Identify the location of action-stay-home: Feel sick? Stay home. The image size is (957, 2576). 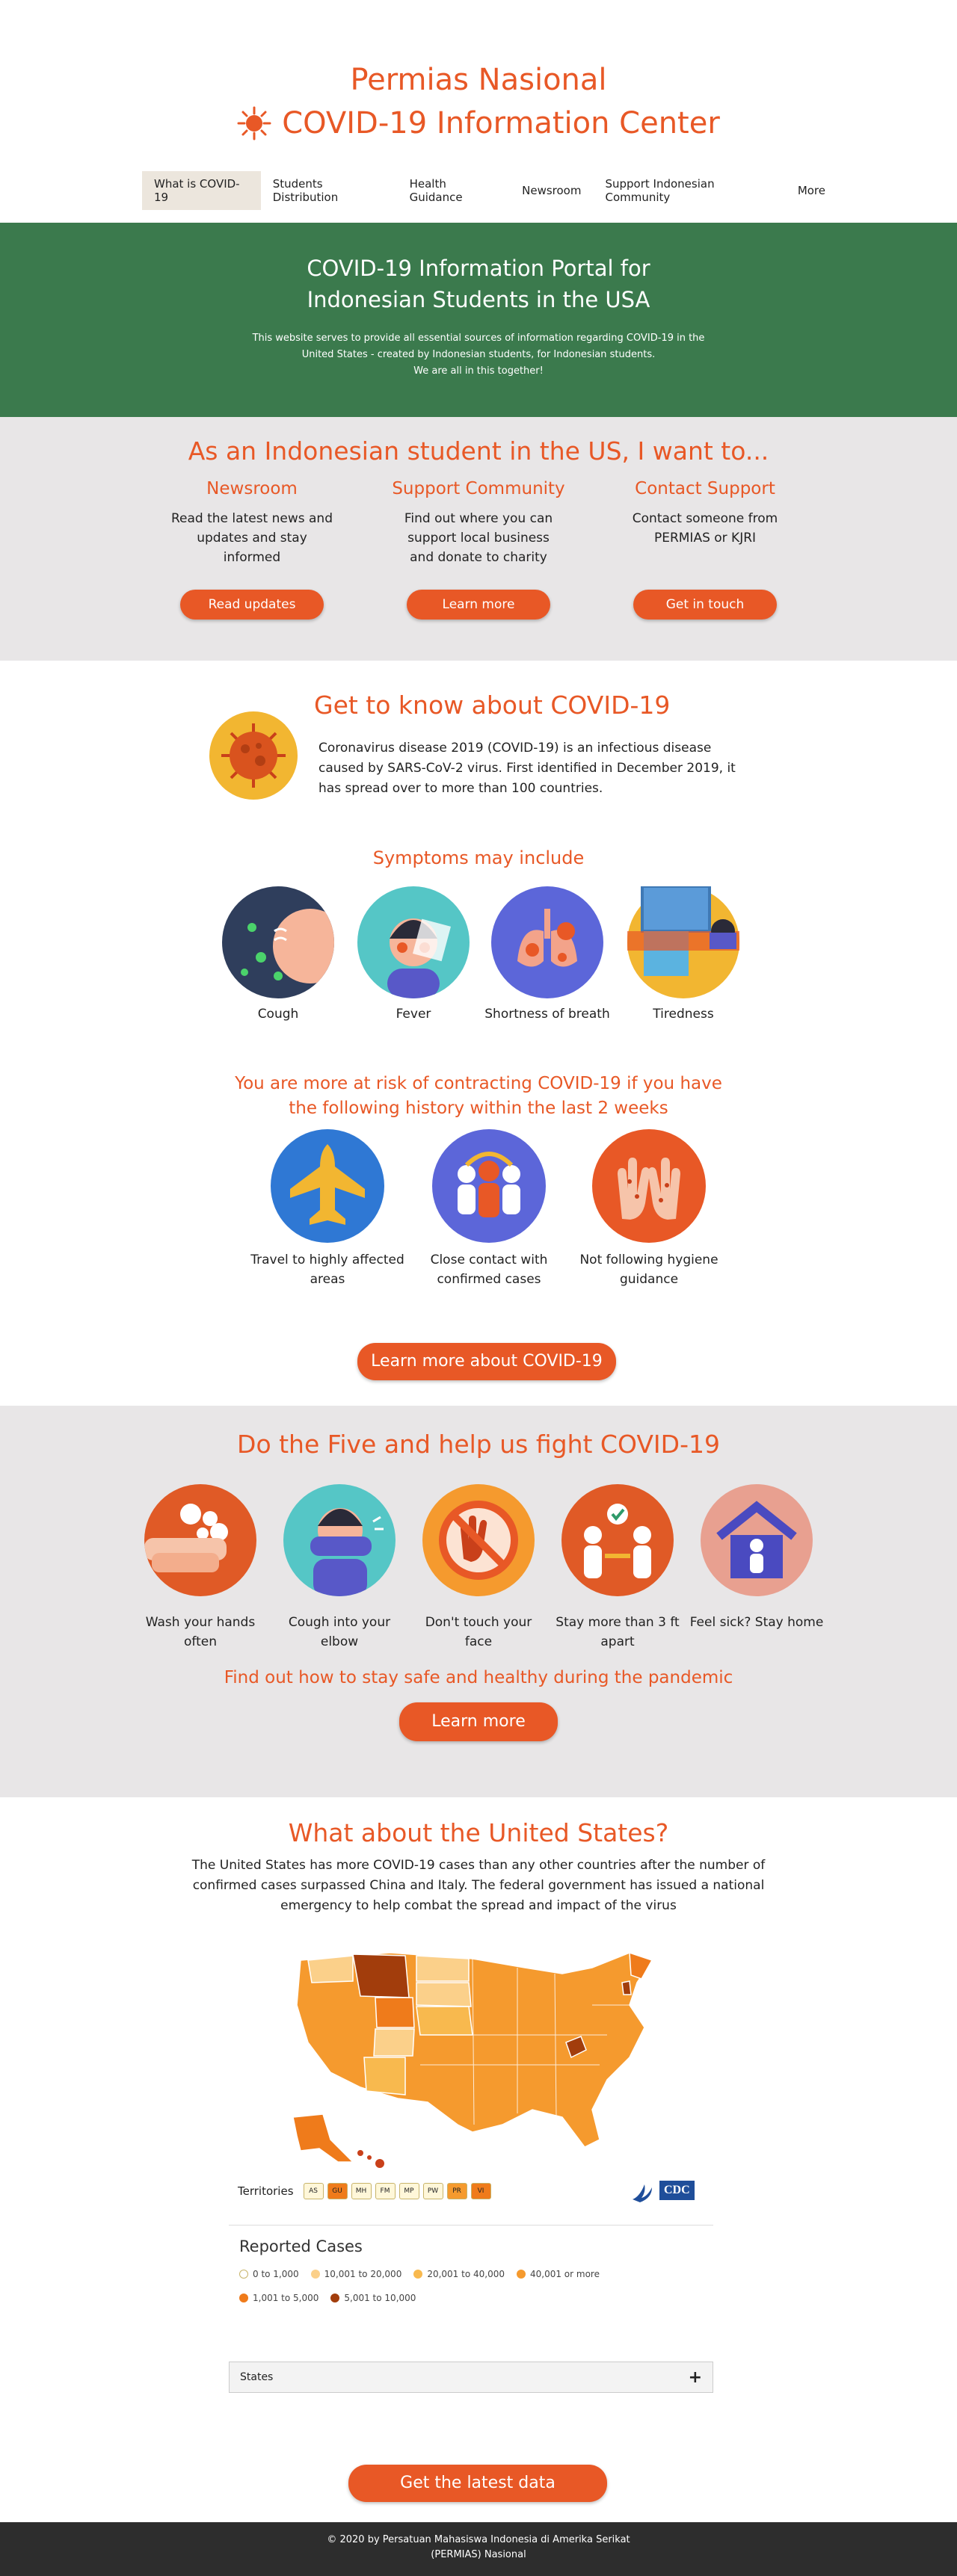
(756, 1568).